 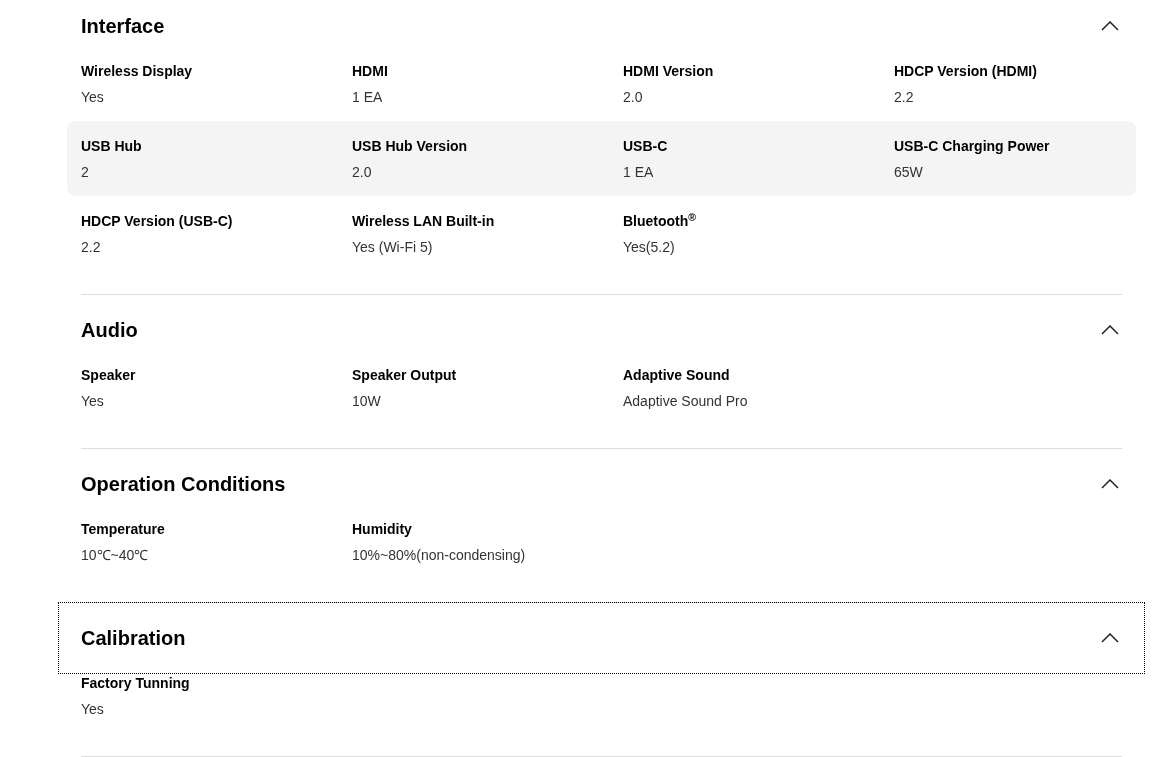 What do you see at coordinates (676, 375) in the screenshot?
I see `spec-label: Adaptive Sound` at bounding box center [676, 375].